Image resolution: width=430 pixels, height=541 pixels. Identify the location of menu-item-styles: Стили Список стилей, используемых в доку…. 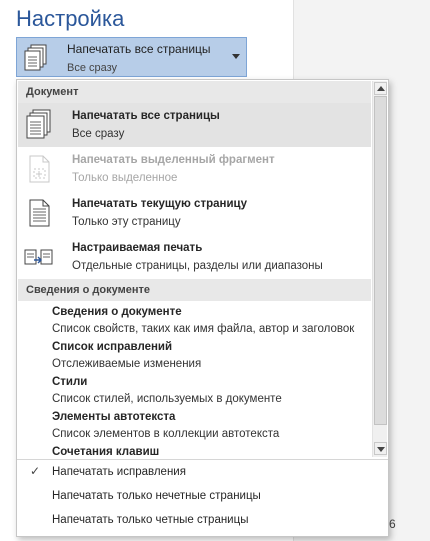
(194, 391).